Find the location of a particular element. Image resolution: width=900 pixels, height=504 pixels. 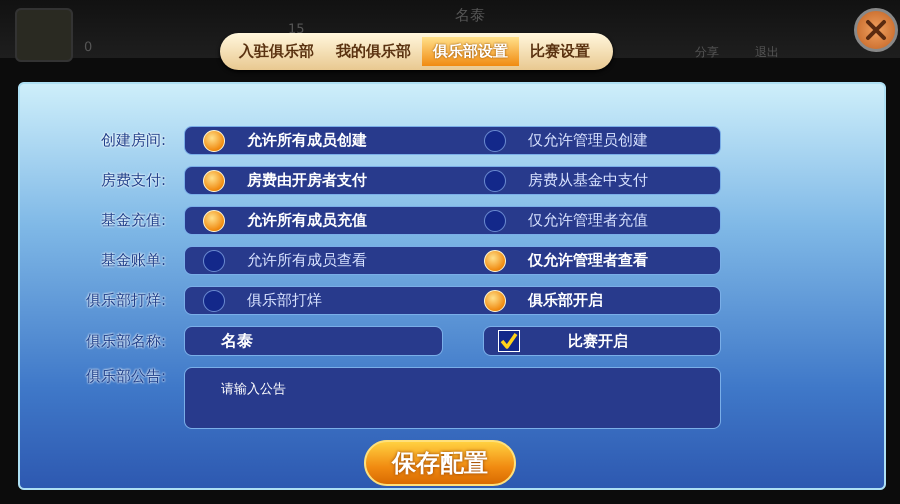

tab: 比赛设置 is located at coordinates (560, 51).